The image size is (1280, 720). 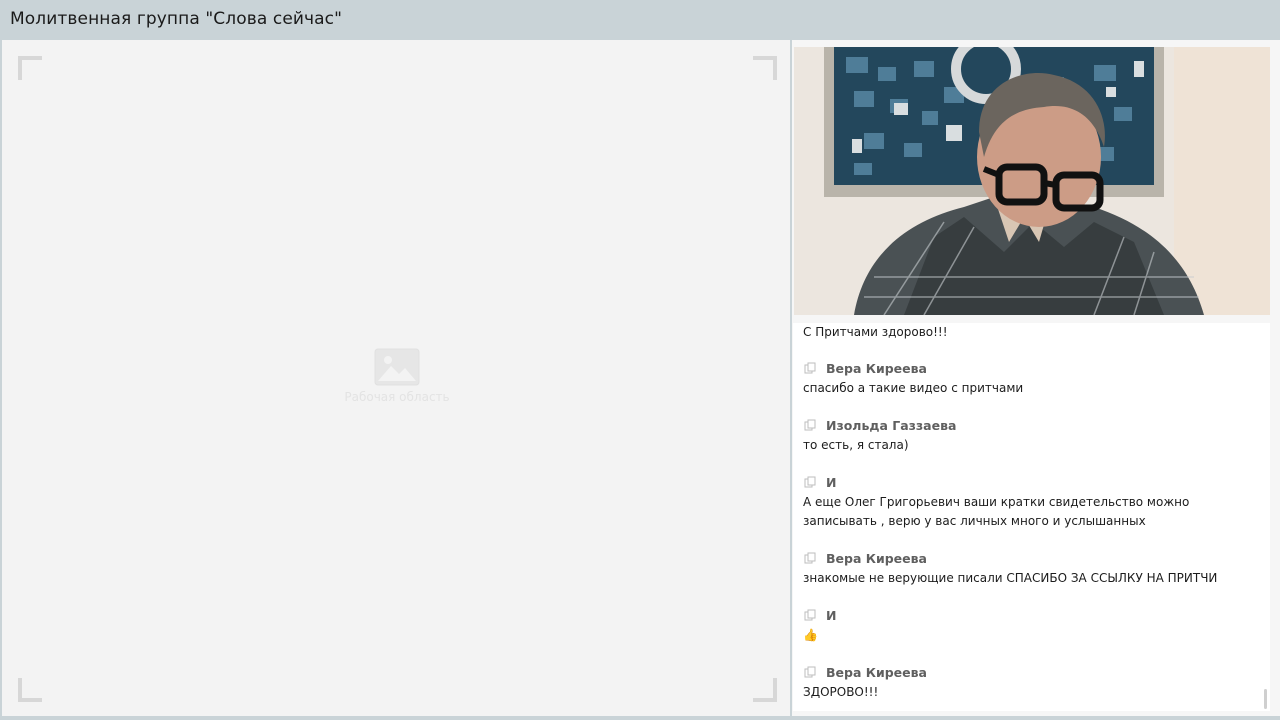 I want to click on chat-message: С Притчами здорово!!!, so click(x=1029, y=332).